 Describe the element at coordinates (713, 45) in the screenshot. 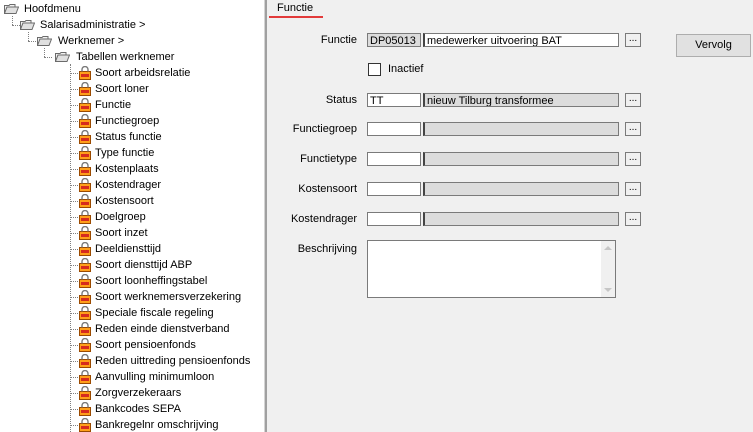

I see `vervolg-button: Vervolg` at that location.